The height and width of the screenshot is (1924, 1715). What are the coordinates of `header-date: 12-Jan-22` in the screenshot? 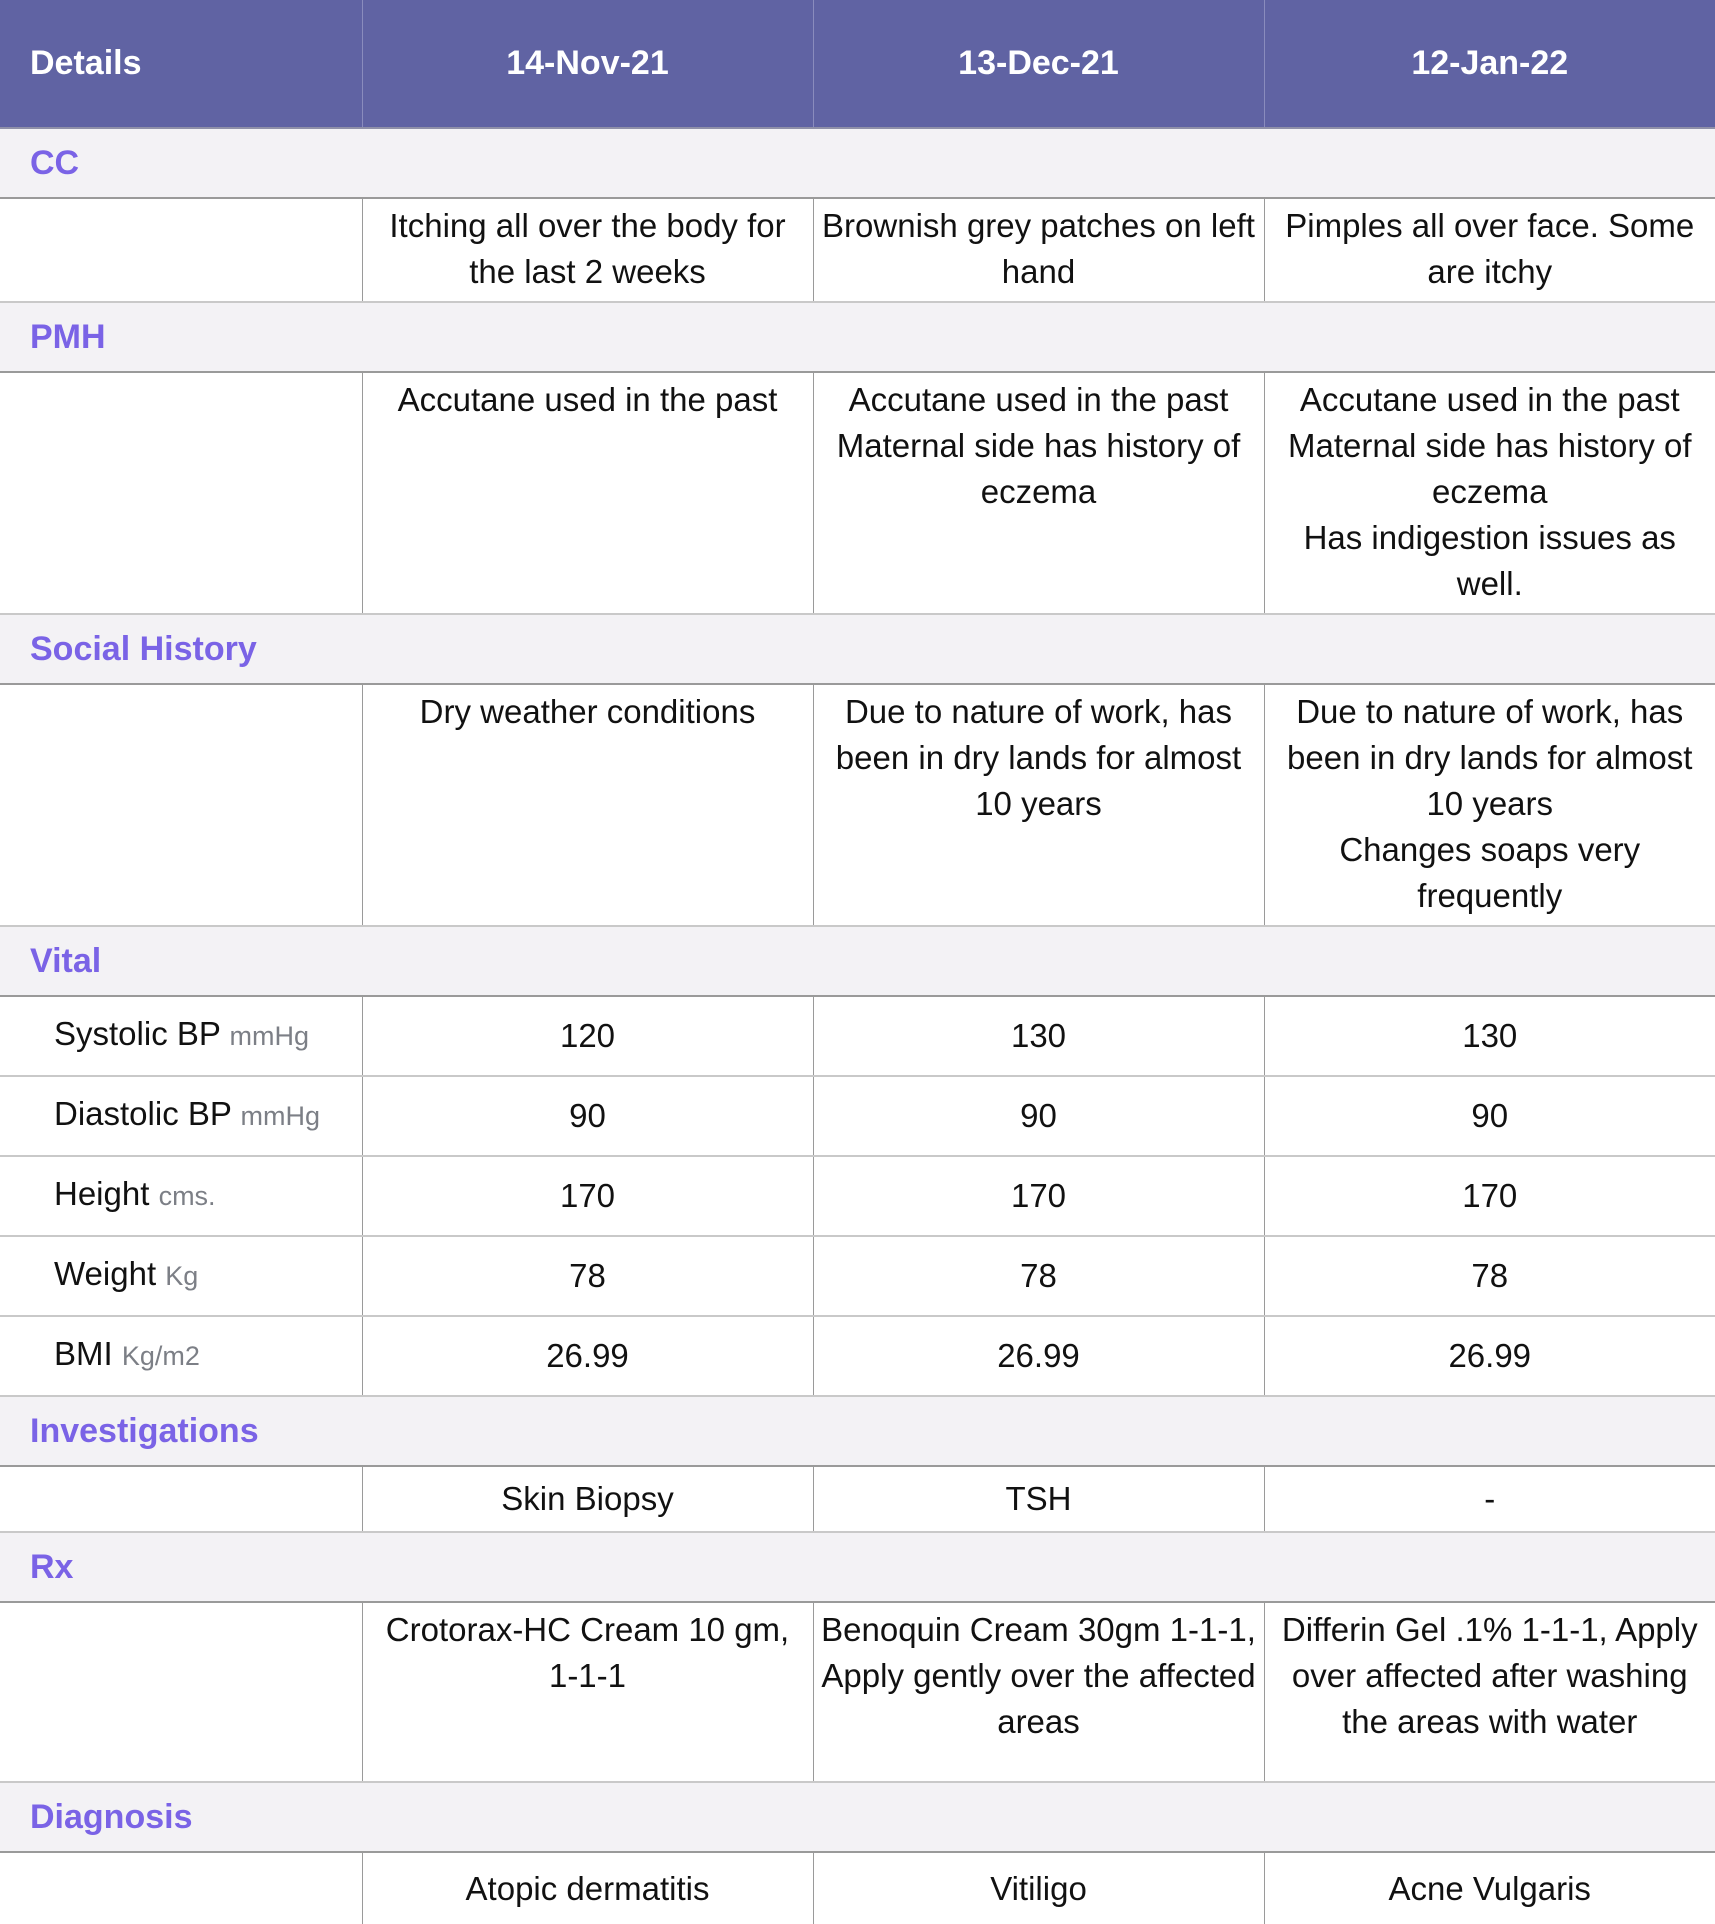 It's located at (1489, 64).